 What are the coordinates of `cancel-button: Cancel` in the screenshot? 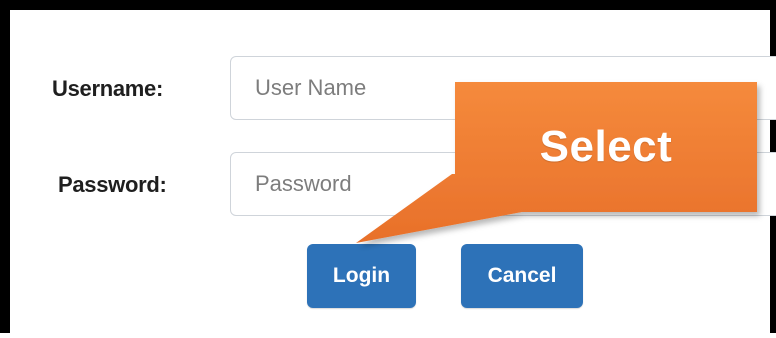 It's located at (522, 276).